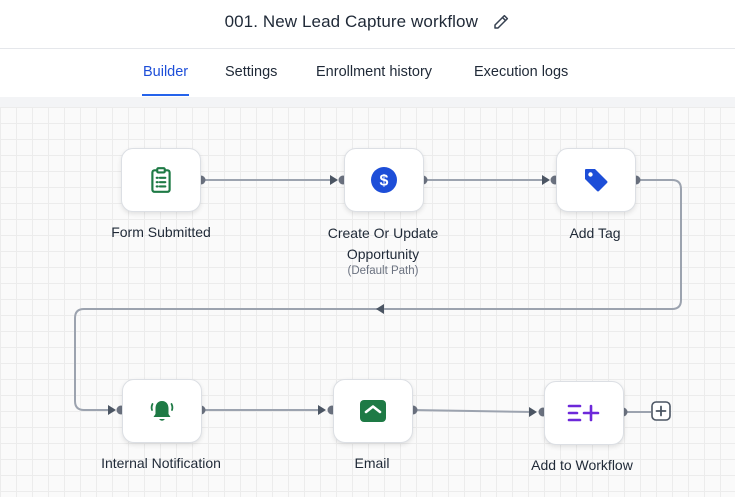 This screenshot has width=735, height=497. I want to click on node-add-tag, so click(596, 180).